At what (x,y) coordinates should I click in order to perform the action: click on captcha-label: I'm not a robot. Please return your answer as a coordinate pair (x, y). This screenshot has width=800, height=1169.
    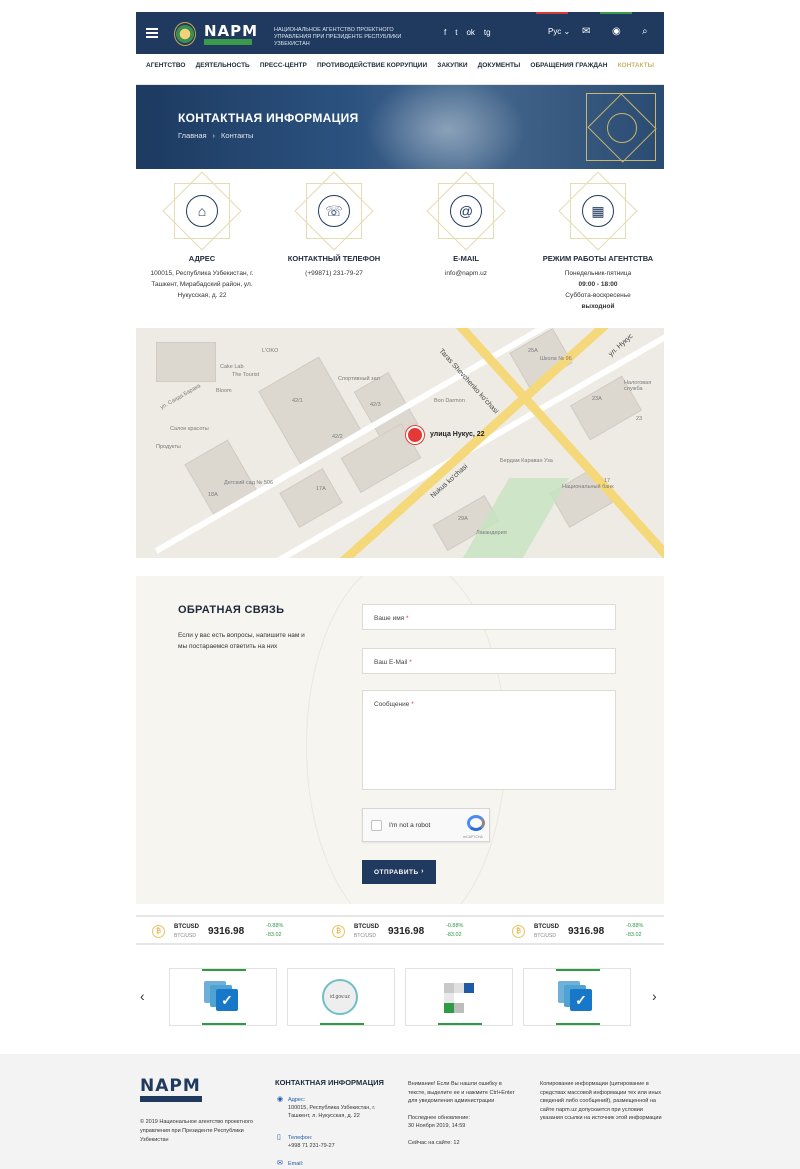
    Looking at the image, I should click on (410, 825).